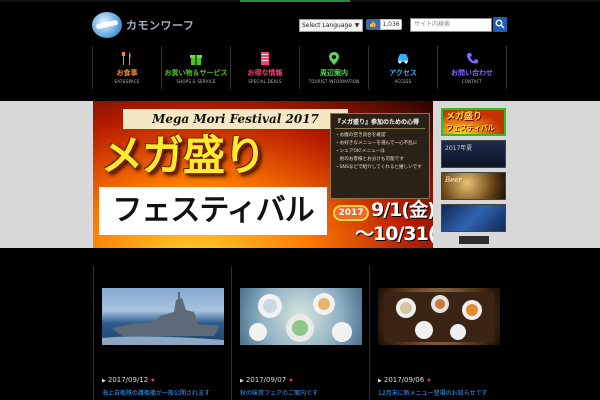 The height and width of the screenshot is (400, 600). I want to click on banner-note-head: 『メガ盛り』参加のための心得, so click(380, 123).